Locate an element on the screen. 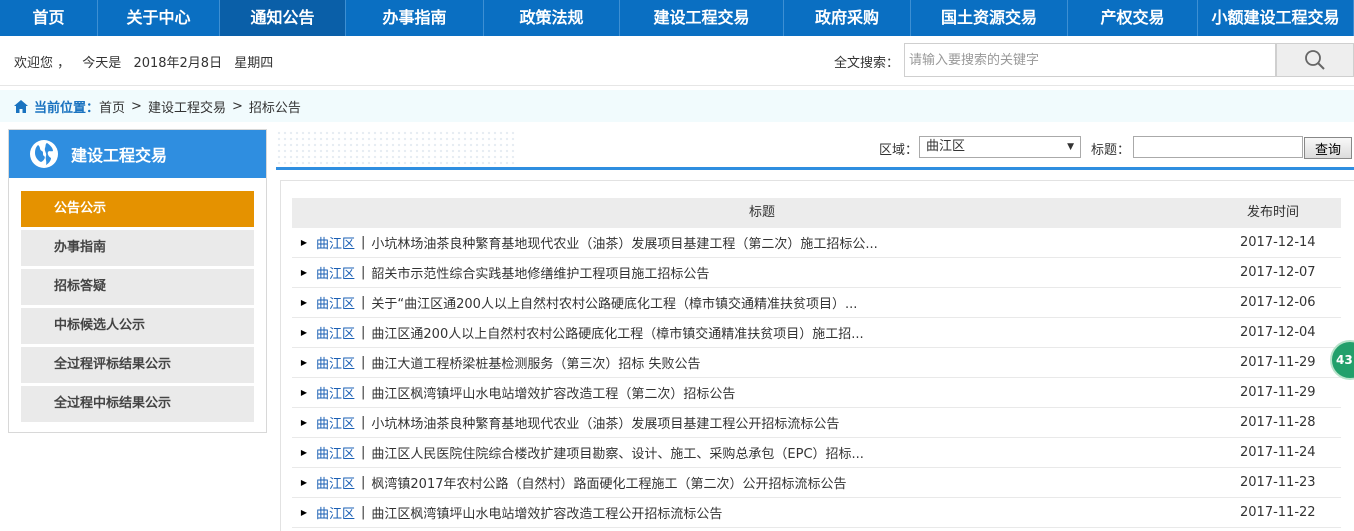 This screenshot has width=1354, height=531. sidebar-item: 全过程评标结果公示 is located at coordinates (137, 365).